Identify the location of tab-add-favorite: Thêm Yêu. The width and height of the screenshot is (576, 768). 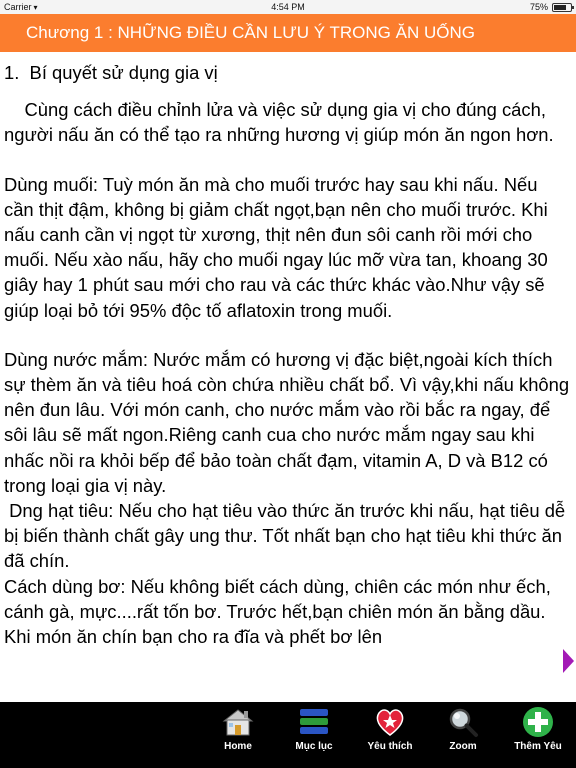
(538, 735).